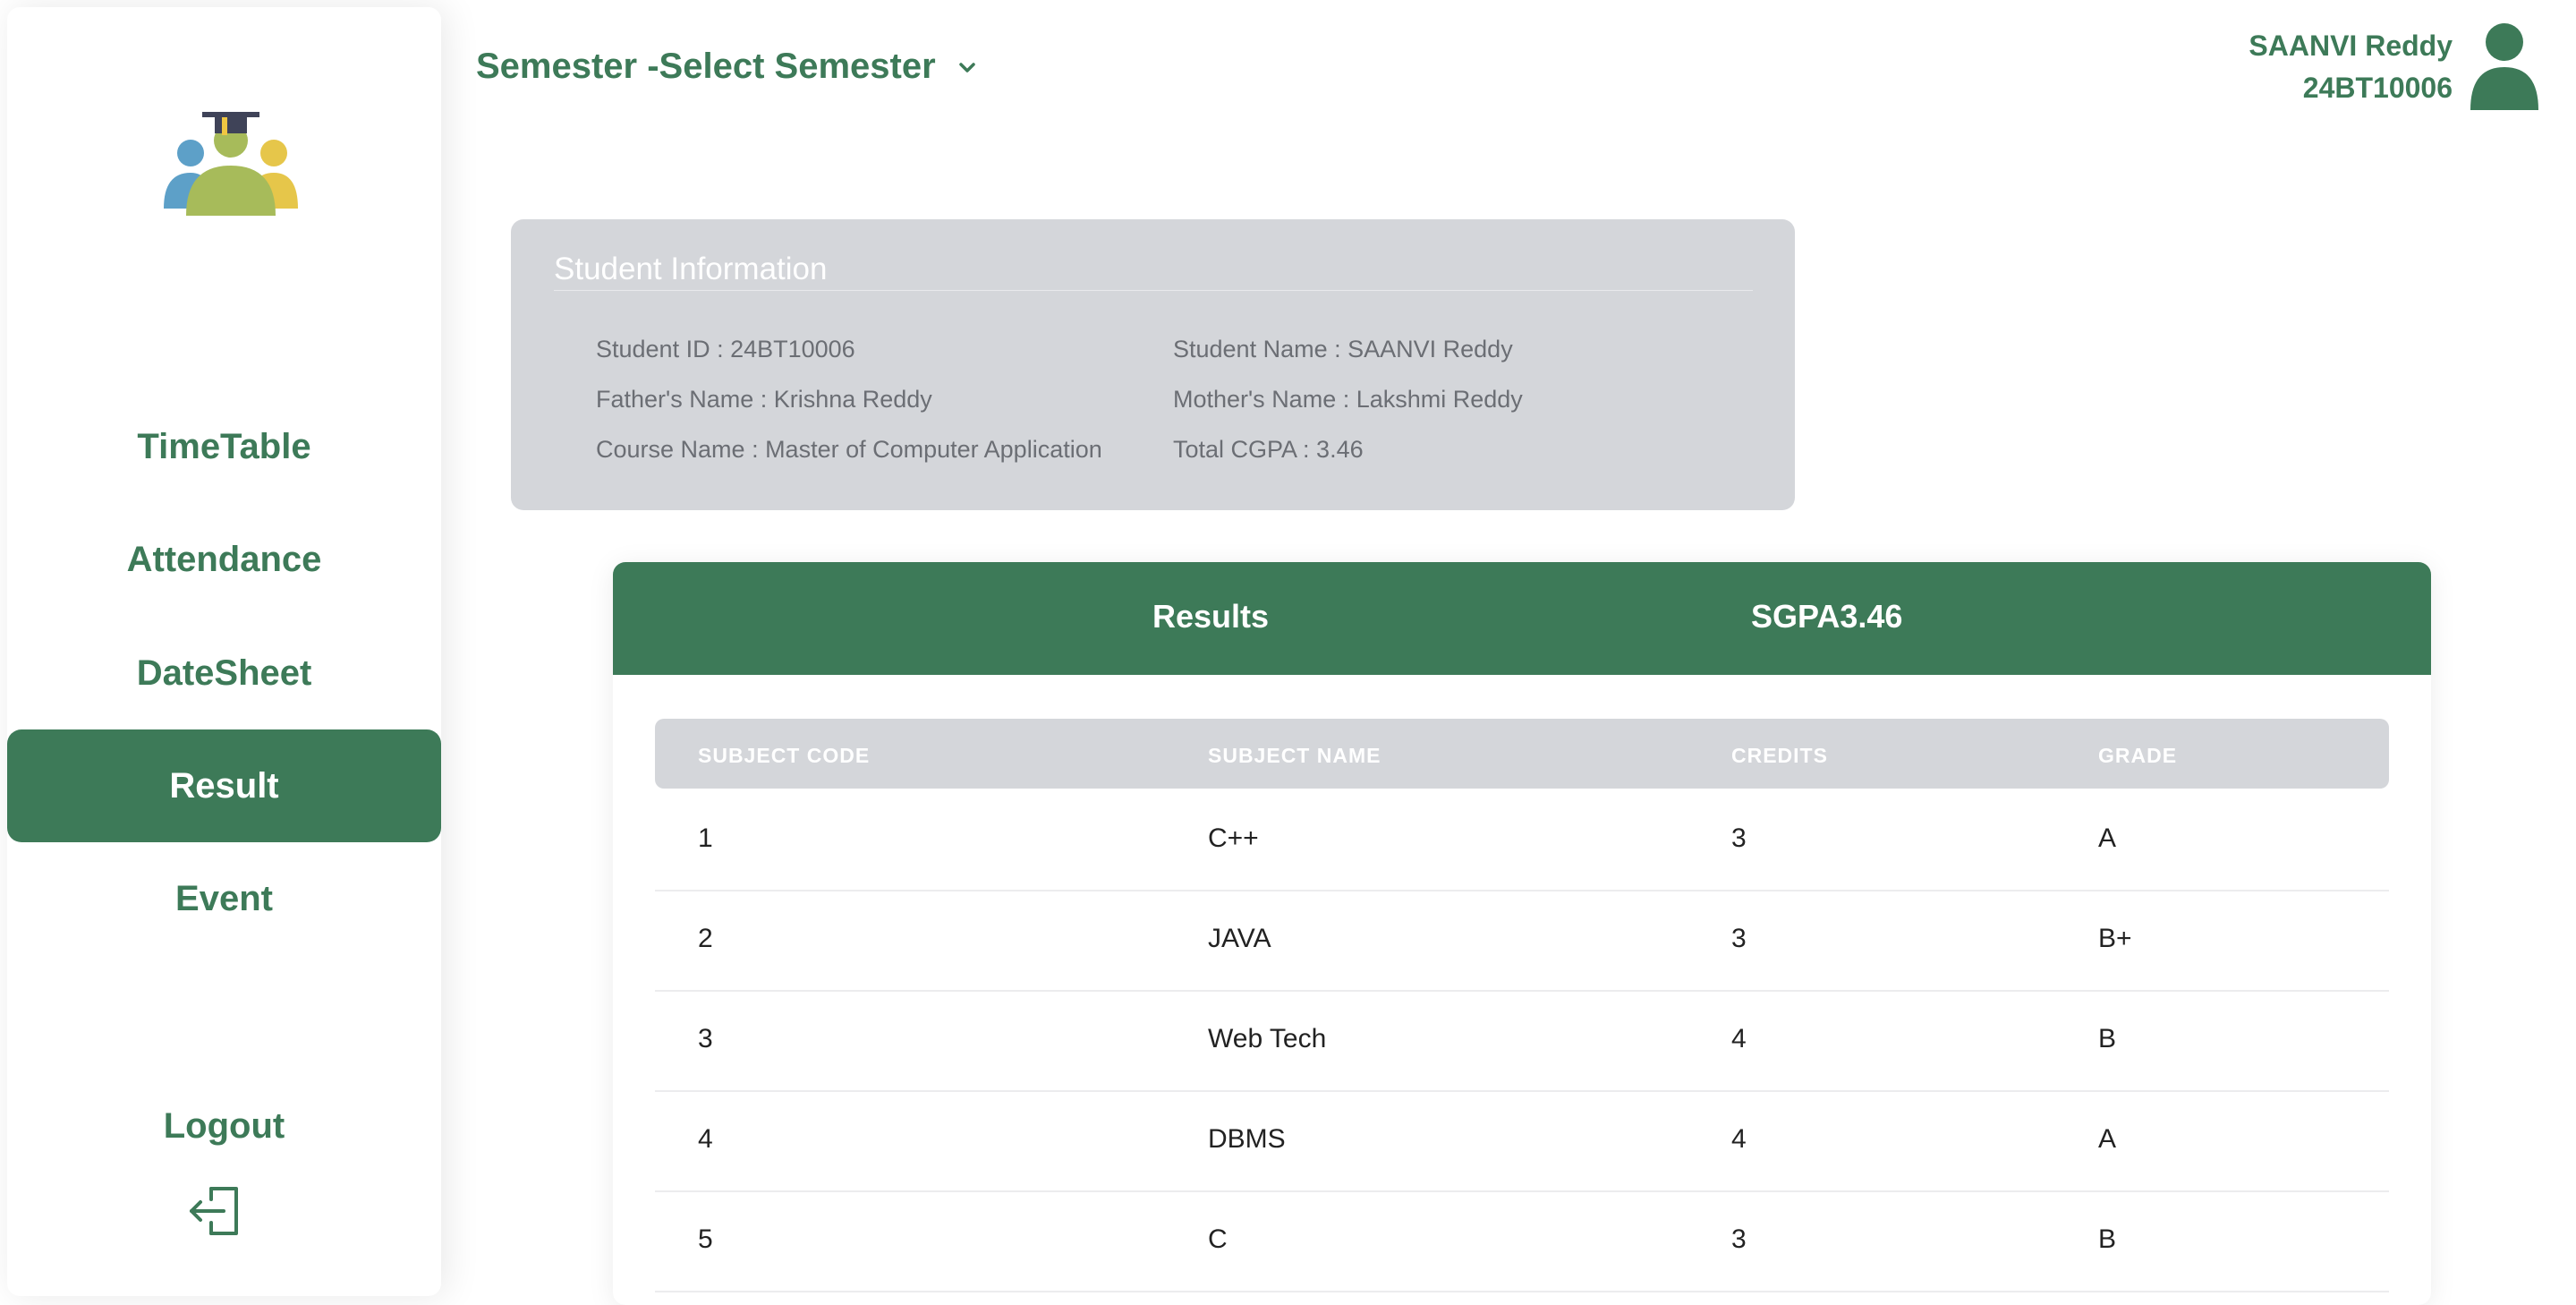 The height and width of the screenshot is (1305, 2576). Describe the element at coordinates (1267, 1038) in the screenshot. I see `subject-name: Web Tech` at that location.